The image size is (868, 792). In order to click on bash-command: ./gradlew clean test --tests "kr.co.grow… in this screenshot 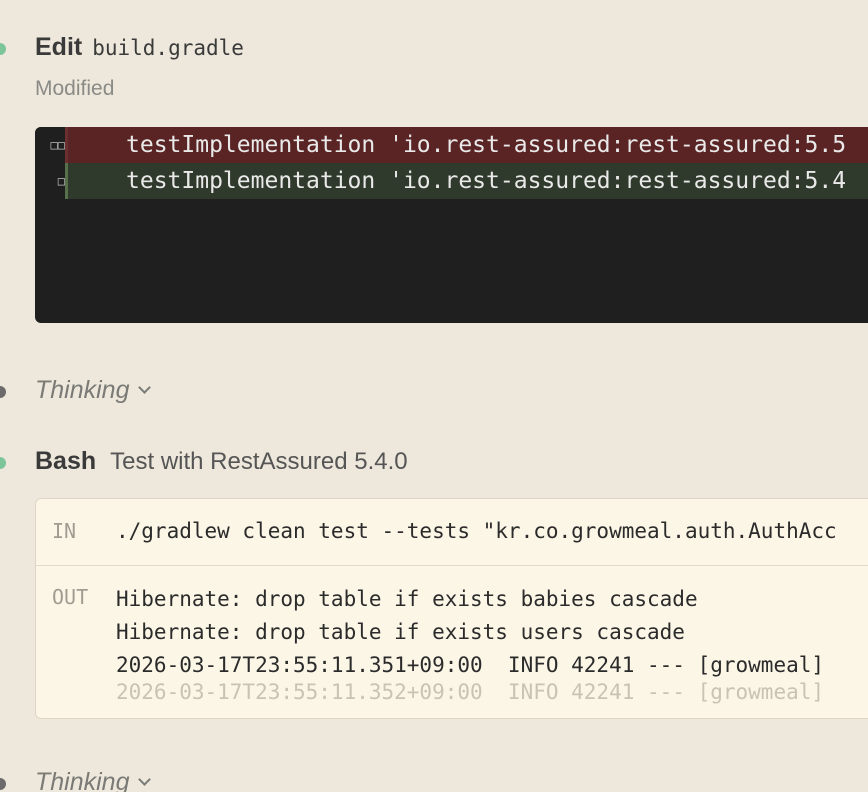, I will do `click(476, 531)`.